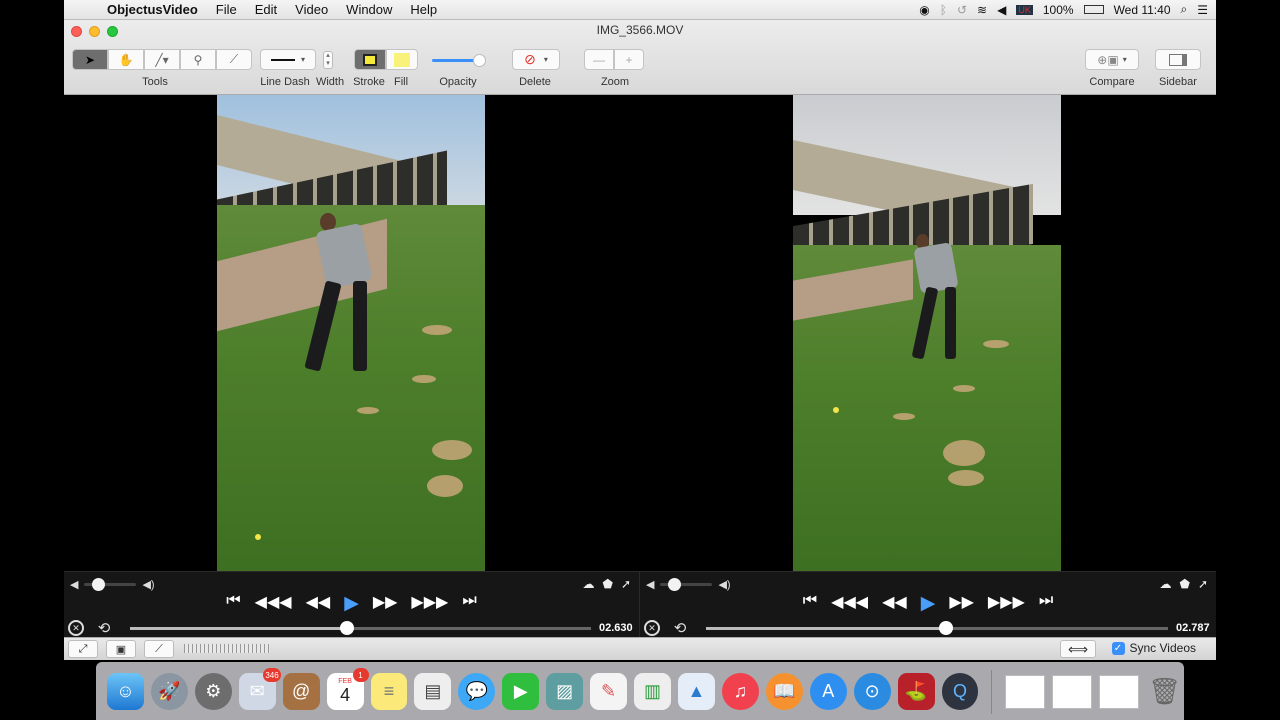  I want to click on numbers-icon: ▥, so click(652, 691).